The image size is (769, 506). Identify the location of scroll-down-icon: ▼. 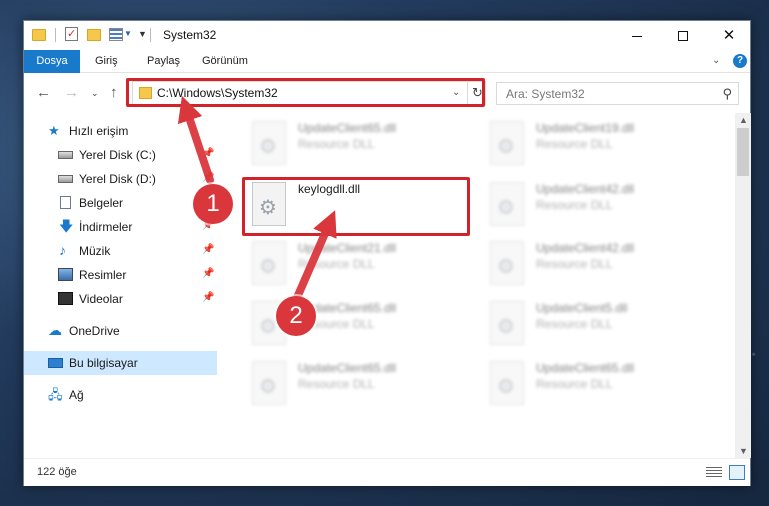
(743, 451).